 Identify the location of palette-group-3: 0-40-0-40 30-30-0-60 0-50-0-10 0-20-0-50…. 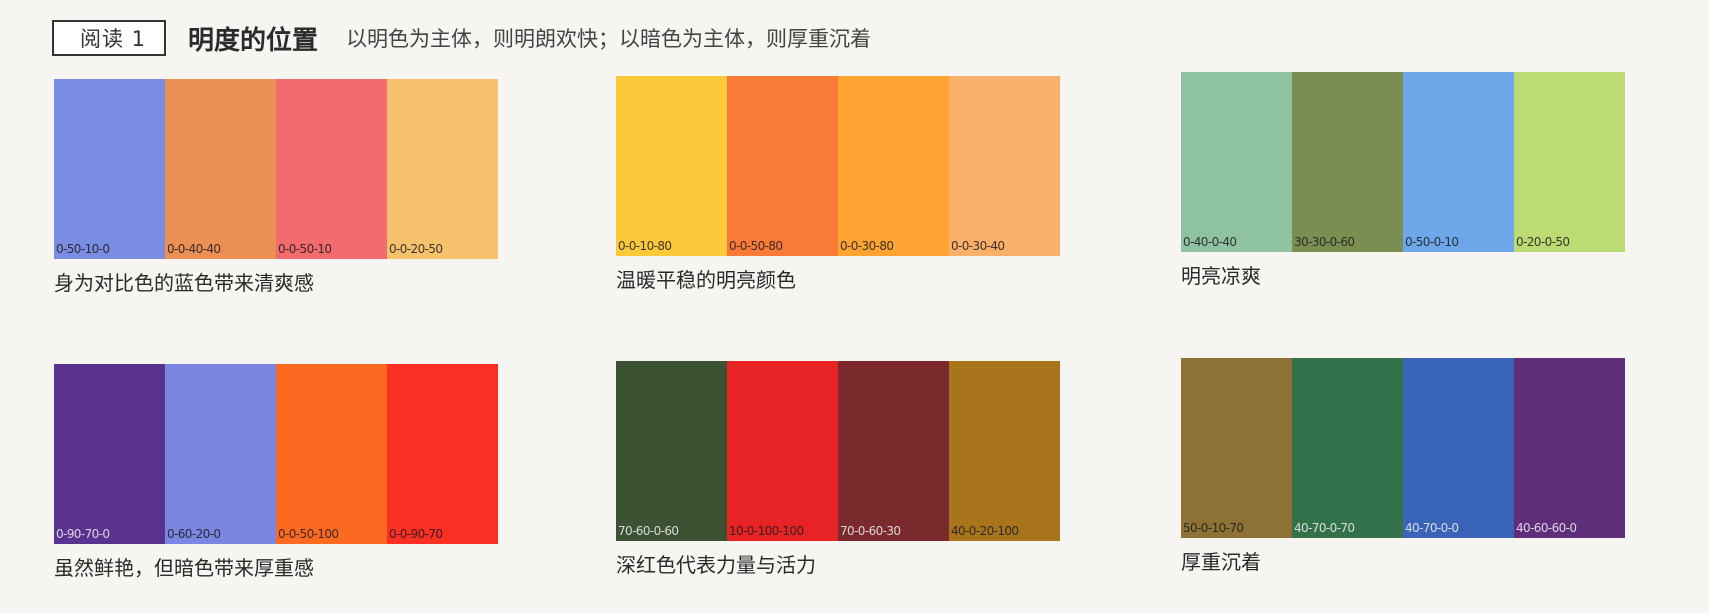
(1403, 180).